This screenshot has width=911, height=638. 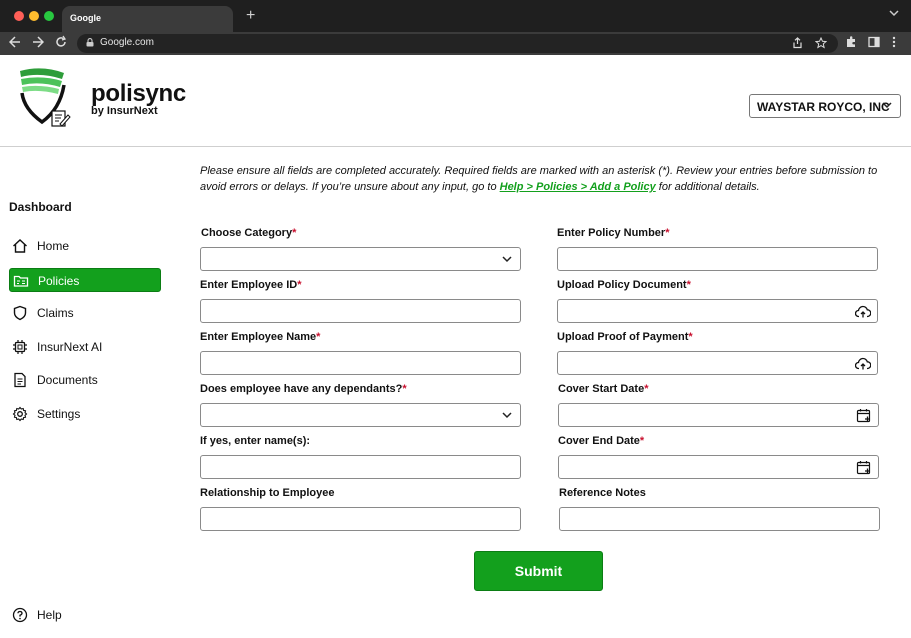 What do you see at coordinates (250, 16) in the screenshot?
I see `new-tab-button: +` at bounding box center [250, 16].